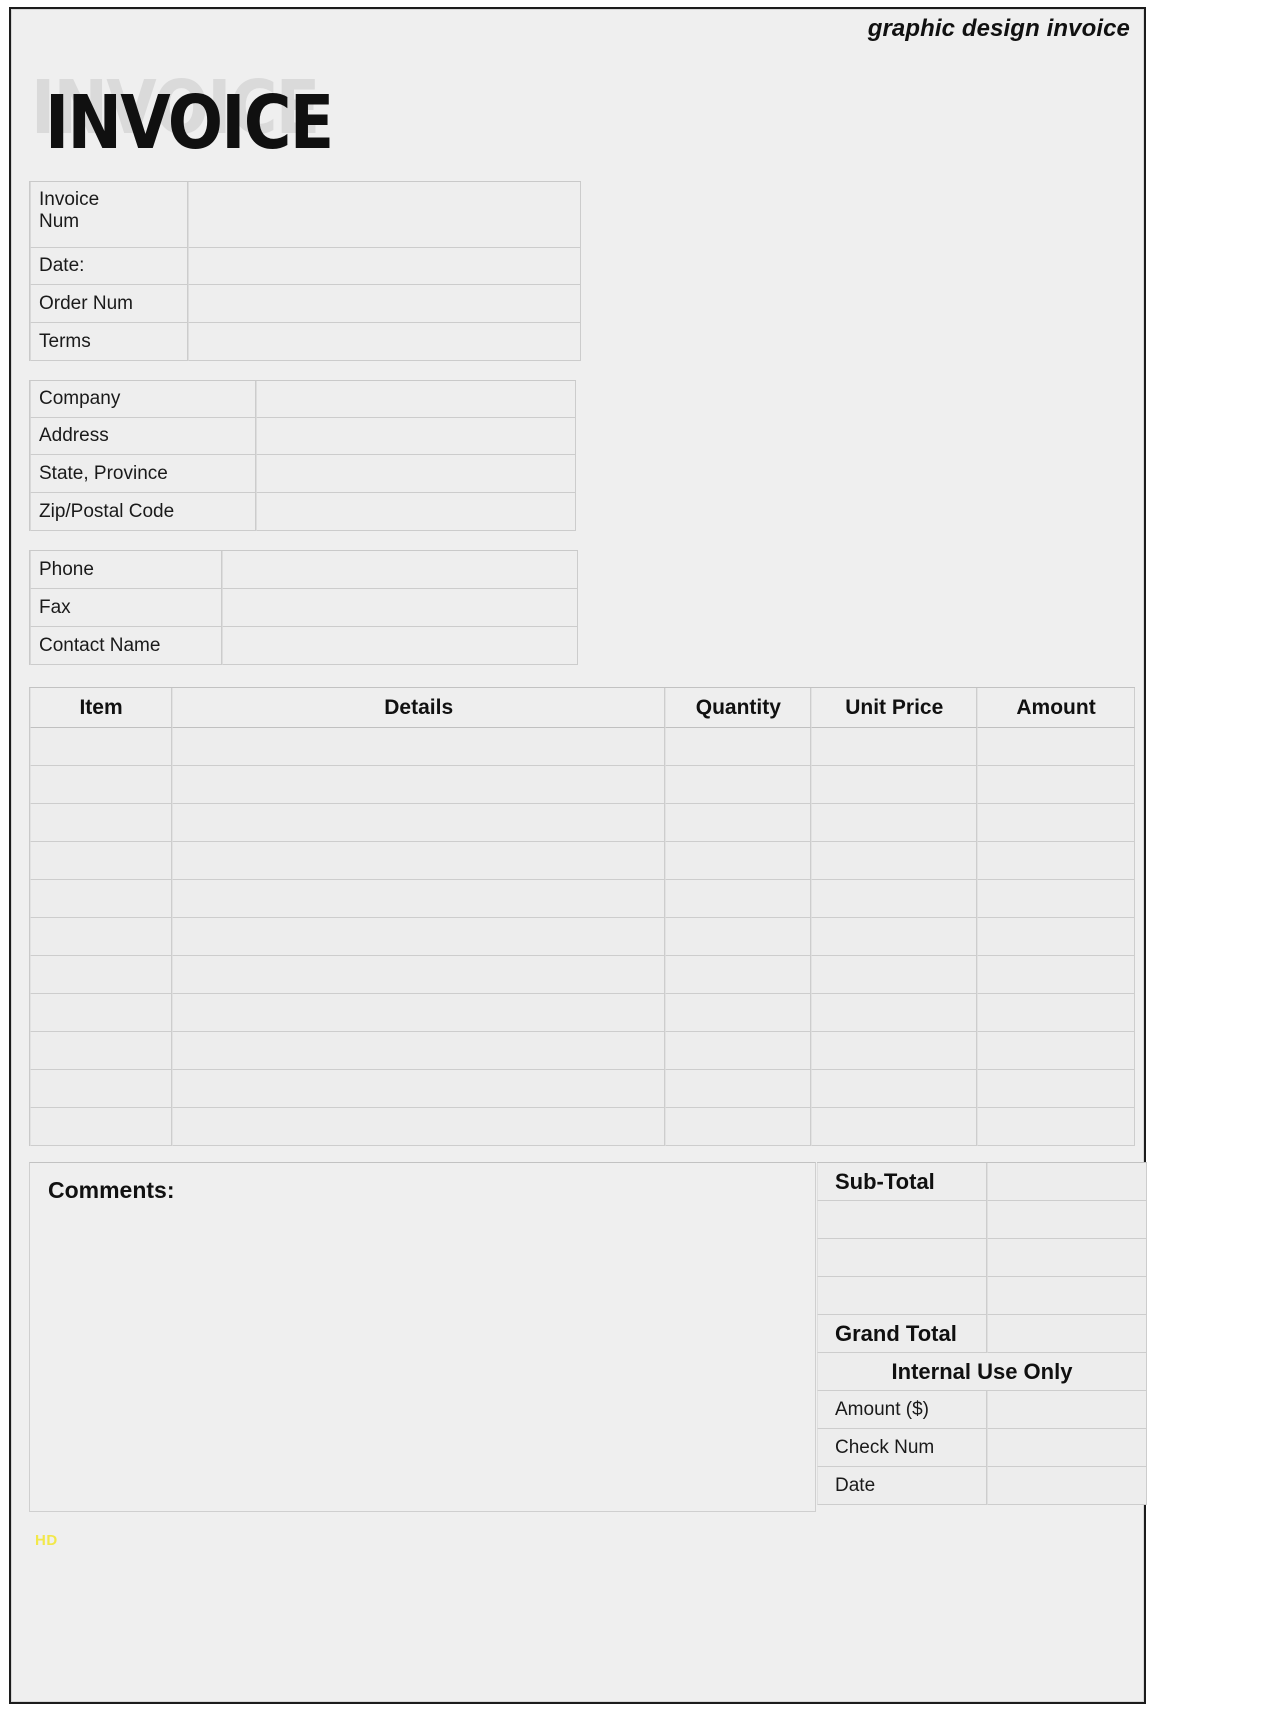 The width and height of the screenshot is (1281, 1715). I want to click on invoice-info-label: Order Num, so click(109, 304).